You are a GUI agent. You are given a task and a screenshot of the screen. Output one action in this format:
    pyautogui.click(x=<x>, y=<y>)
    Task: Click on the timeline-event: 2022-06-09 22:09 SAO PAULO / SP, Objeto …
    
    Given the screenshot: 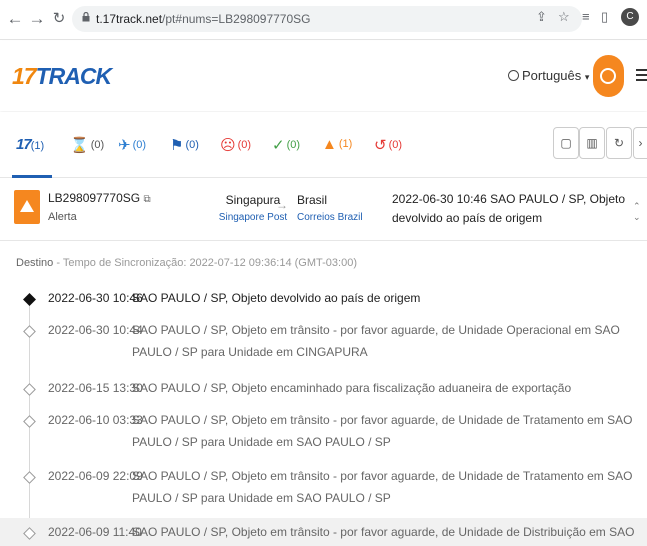 What is the action you would take?
    pyautogui.click(x=323, y=492)
    